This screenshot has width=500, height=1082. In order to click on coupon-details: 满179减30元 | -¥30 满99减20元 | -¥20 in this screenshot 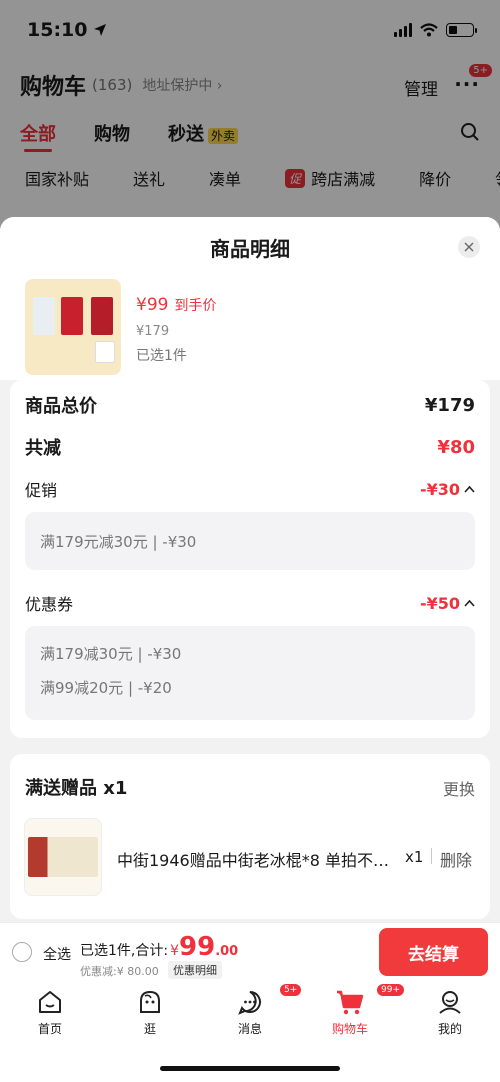, I will do `click(250, 673)`.